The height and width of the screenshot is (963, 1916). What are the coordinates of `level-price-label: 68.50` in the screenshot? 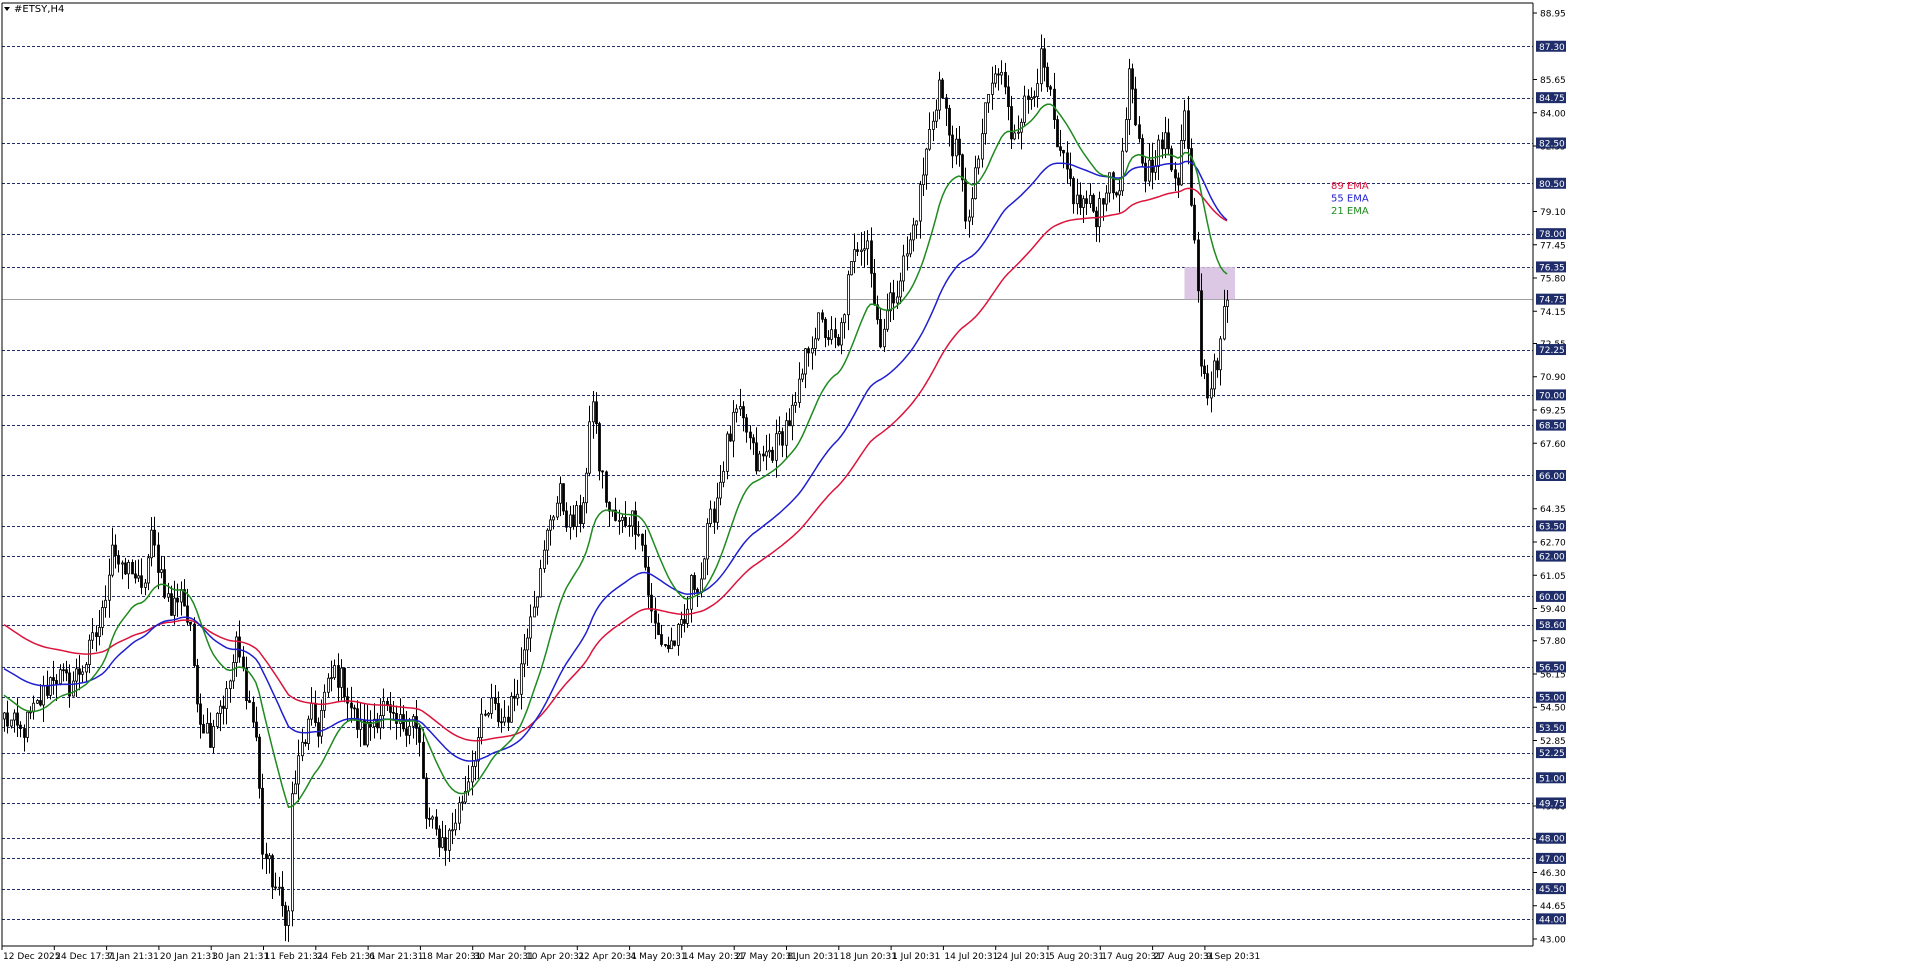 It's located at (1551, 425).